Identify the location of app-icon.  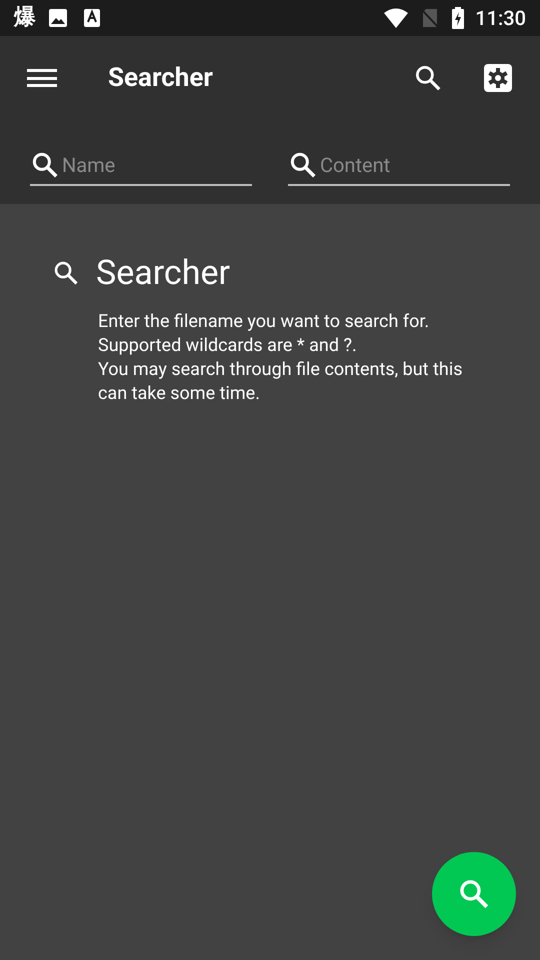
(92, 18).